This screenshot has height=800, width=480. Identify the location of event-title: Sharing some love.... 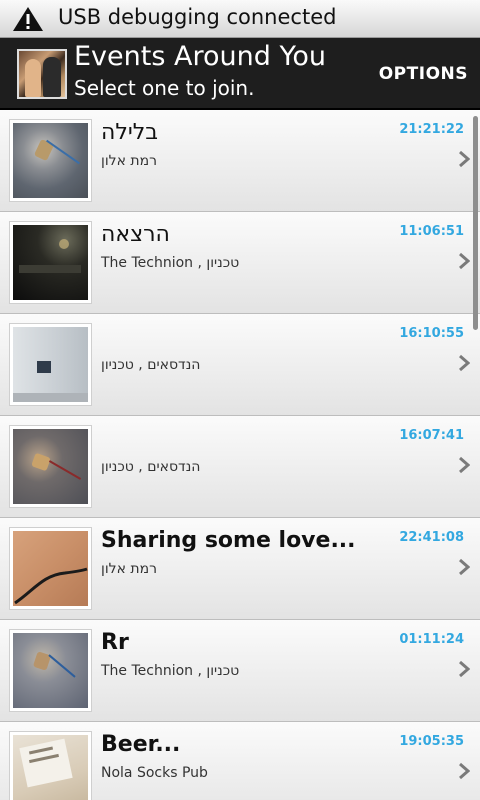
(228, 540).